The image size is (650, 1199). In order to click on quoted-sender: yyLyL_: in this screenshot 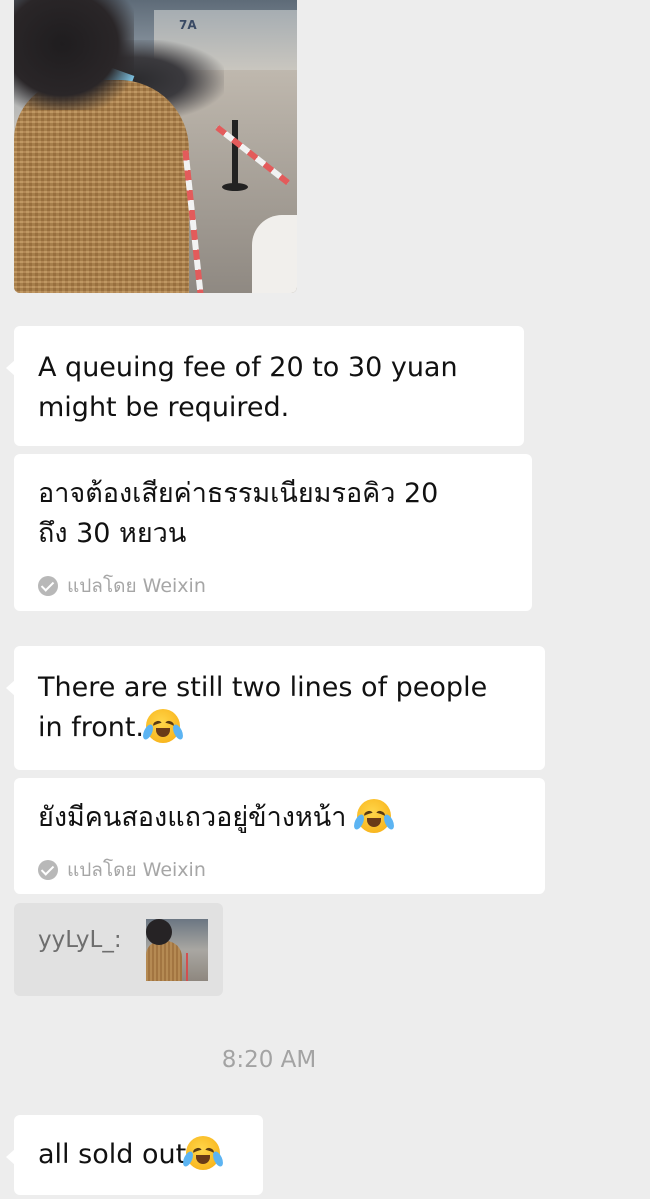, I will do `click(80, 940)`.